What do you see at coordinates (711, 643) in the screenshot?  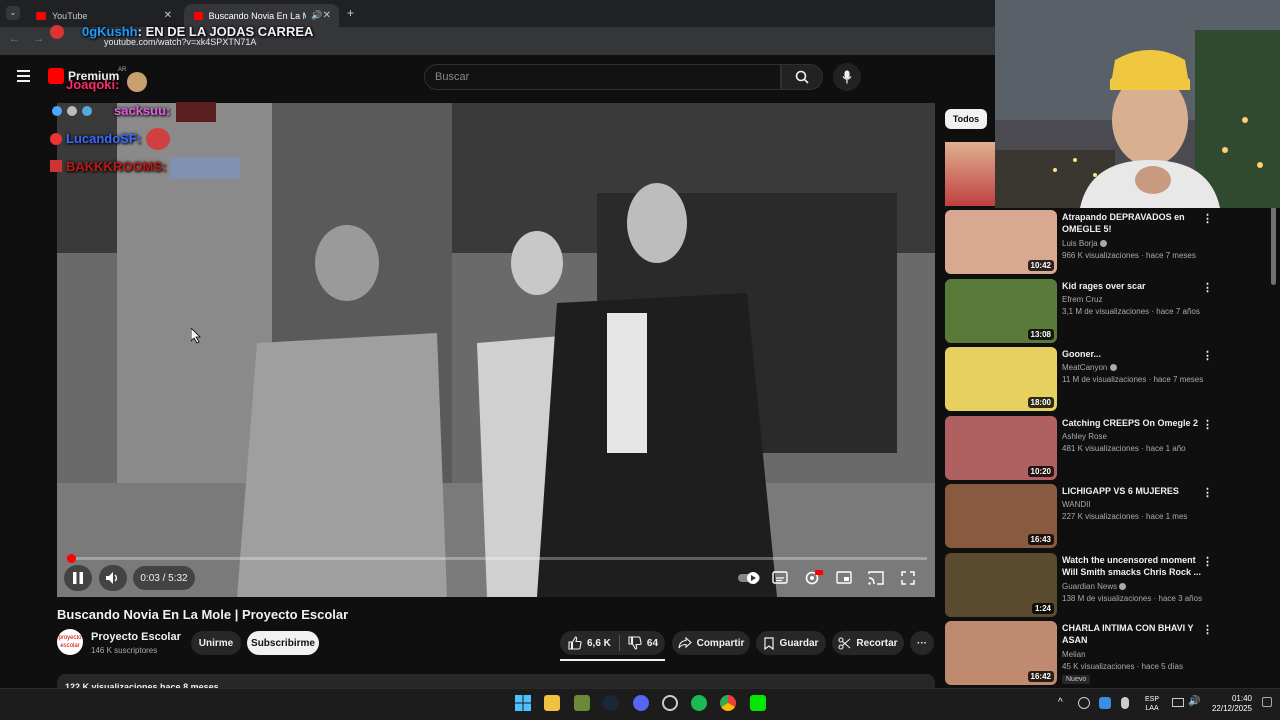 I see `share-button: Compartir` at bounding box center [711, 643].